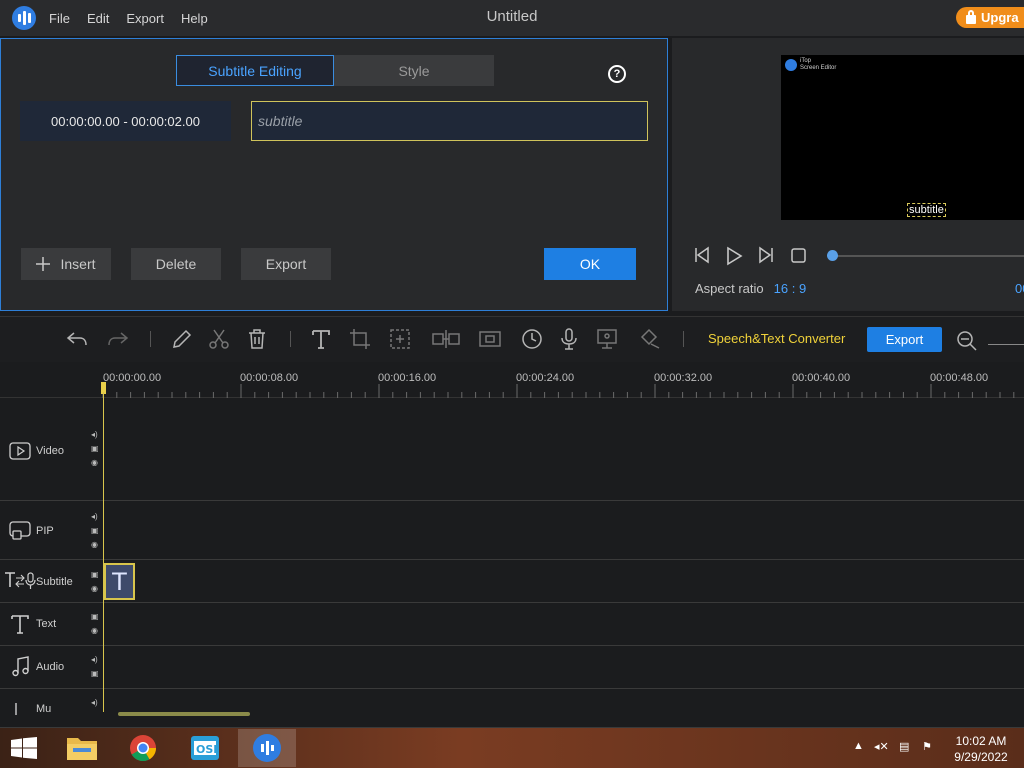 This screenshot has width=1024, height=768. I want to click on resize-icon, so click(400, 339).